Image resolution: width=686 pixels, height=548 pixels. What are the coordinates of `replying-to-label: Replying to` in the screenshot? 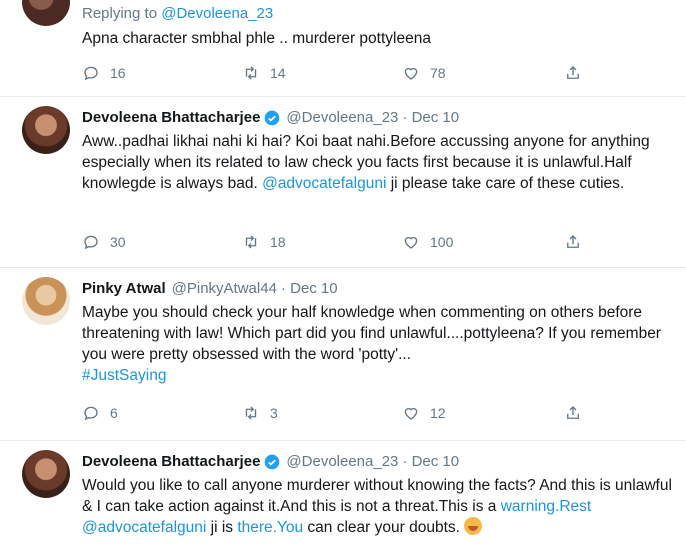 It's located at (120, 13).